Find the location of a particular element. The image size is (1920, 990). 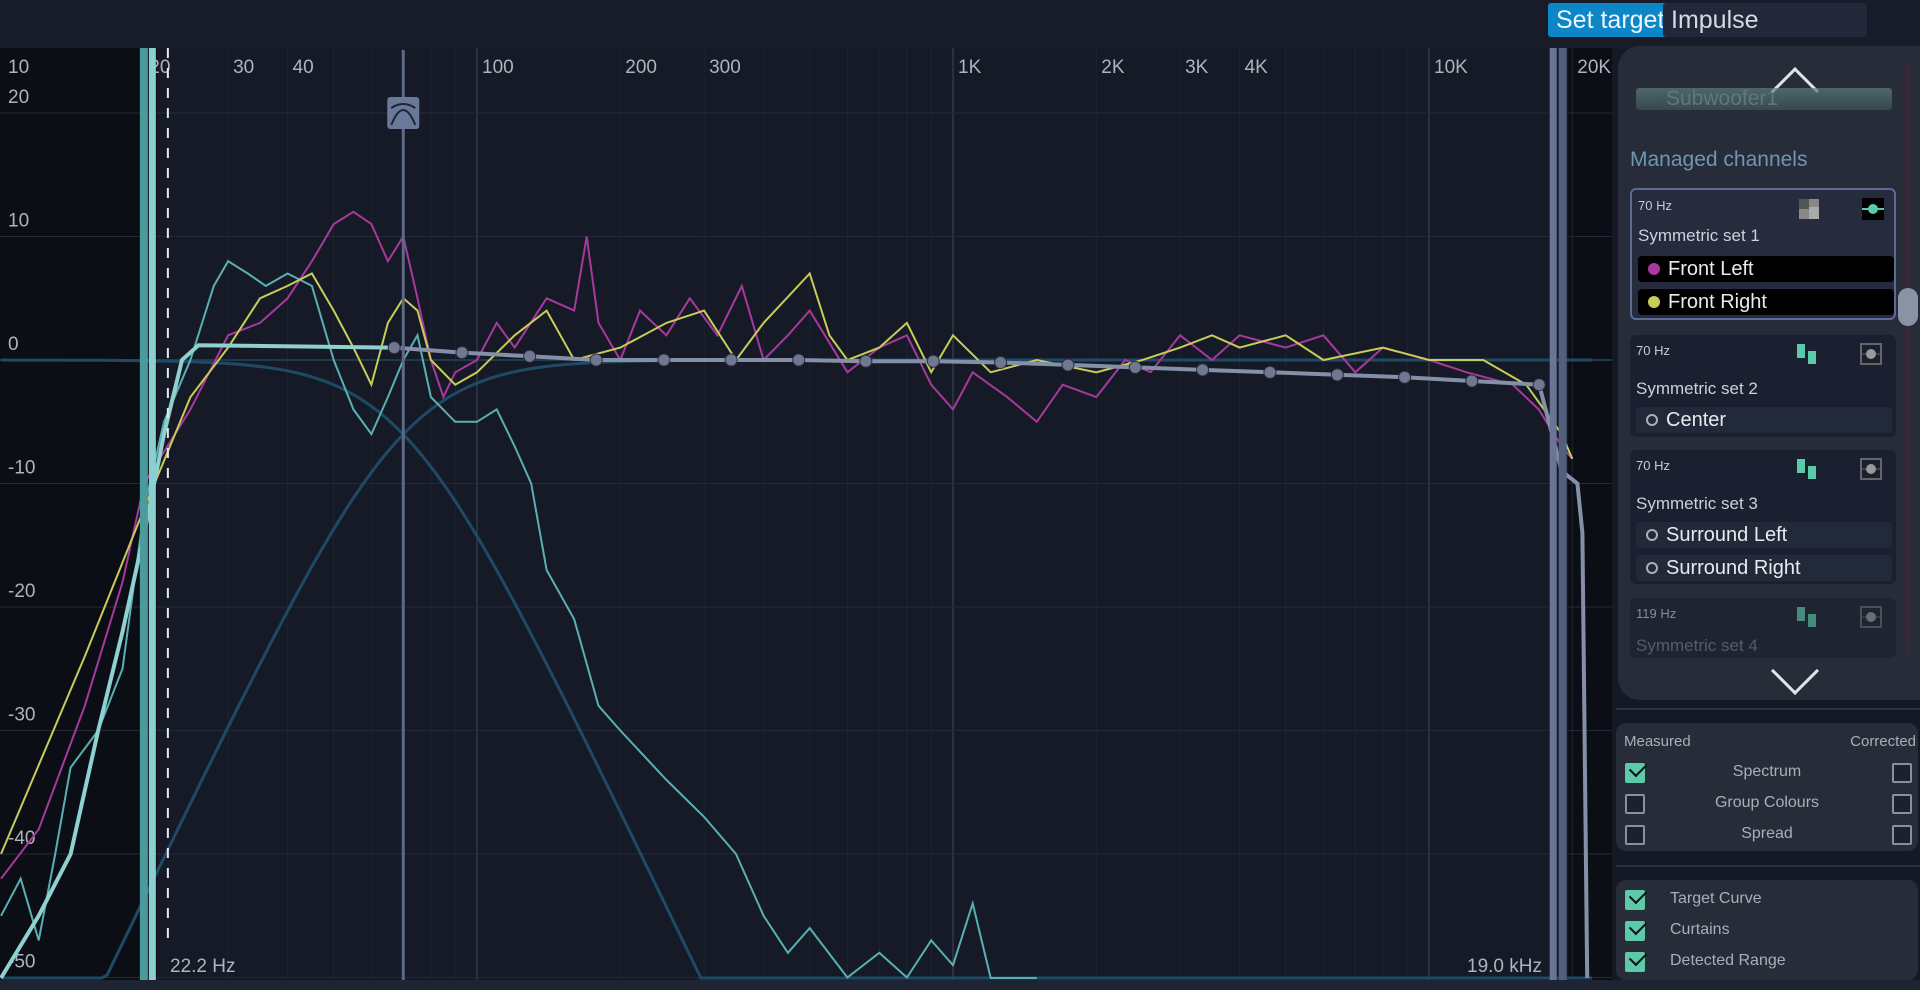

spectrum-corrected-checkbox is located at coordinates (1902, 773).